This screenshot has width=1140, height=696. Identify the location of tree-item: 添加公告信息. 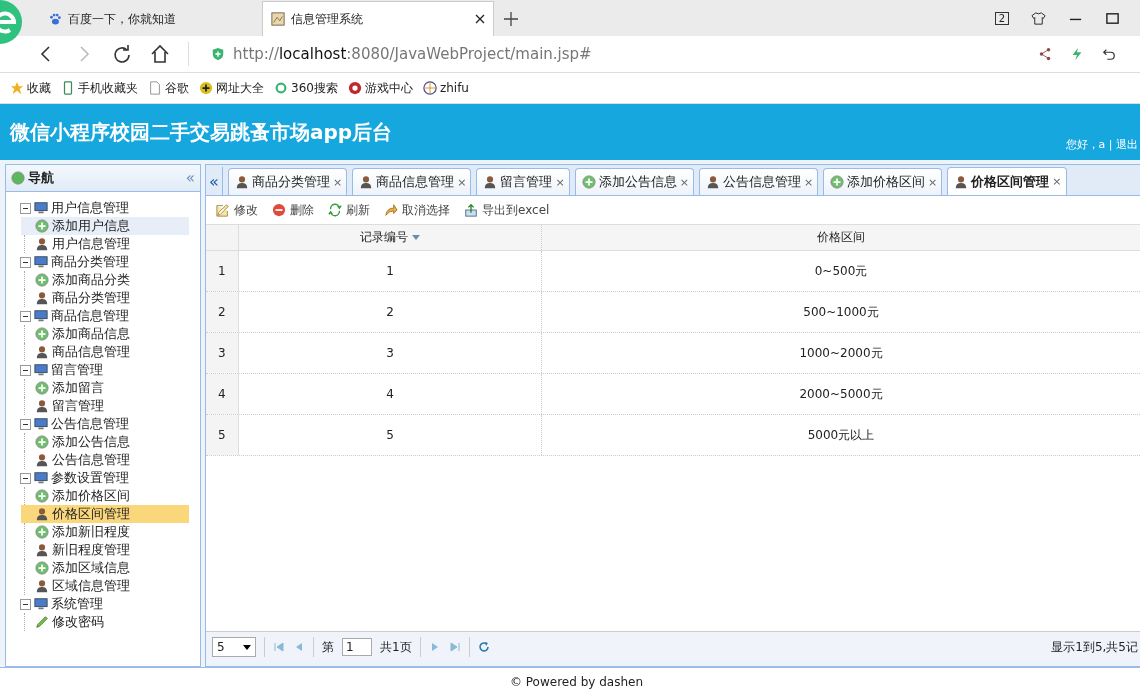
(105, 442).